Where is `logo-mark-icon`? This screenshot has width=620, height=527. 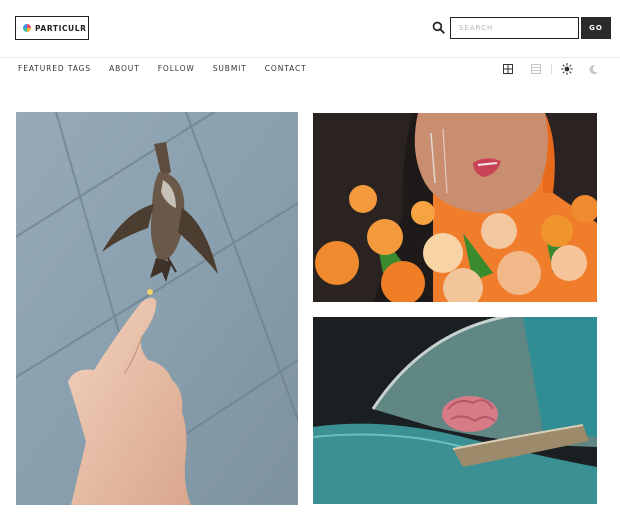 logo-mark-icon is located at coordinates (27, 28).